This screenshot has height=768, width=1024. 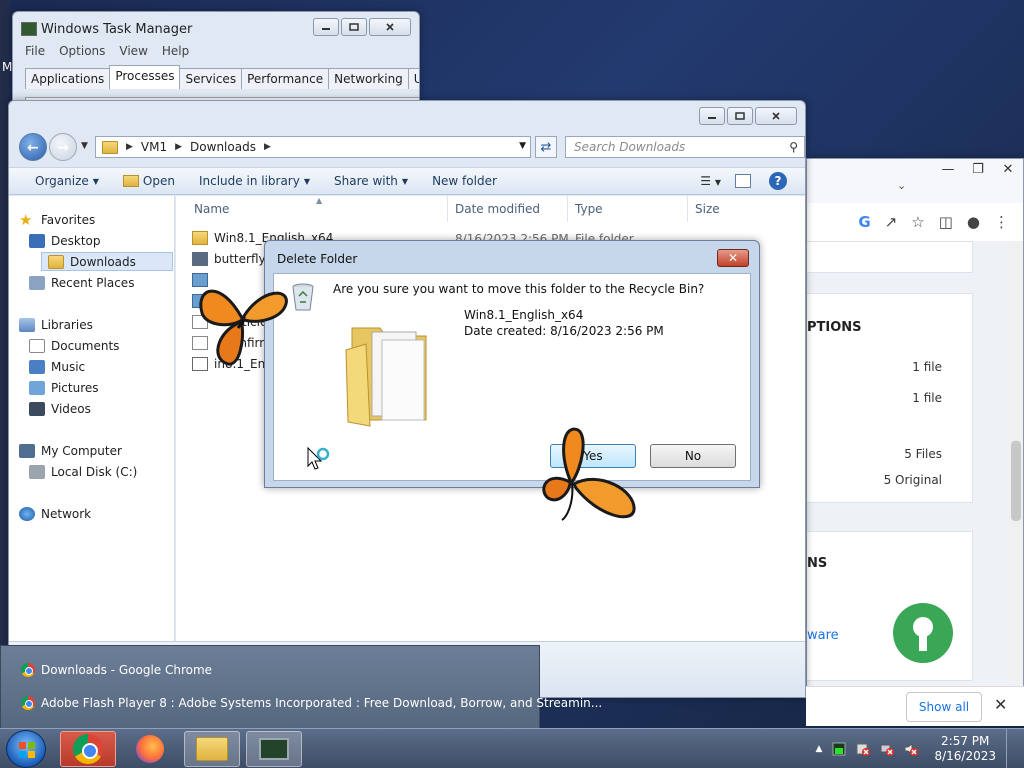 What do you see at coordinates (285, 78) in the screenshot?
I see `tab-performance: Performance` at bounding box center [285, 78].